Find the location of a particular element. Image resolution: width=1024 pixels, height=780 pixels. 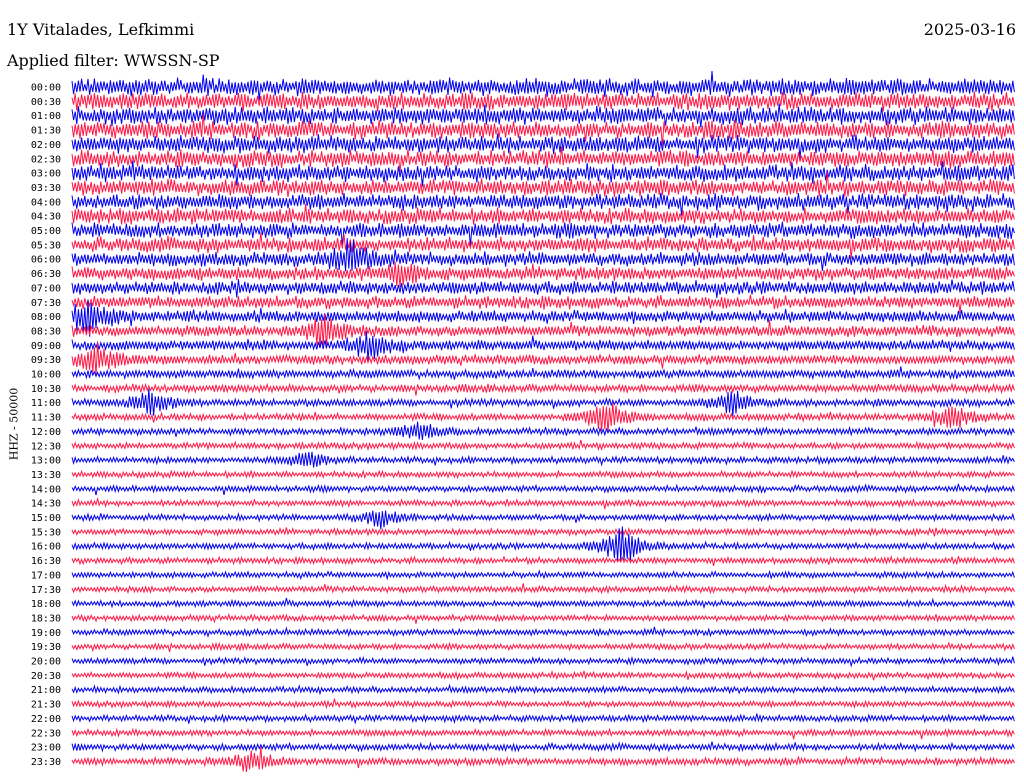

y-tick-label: 18:00 is located at coordinates (46, 604).